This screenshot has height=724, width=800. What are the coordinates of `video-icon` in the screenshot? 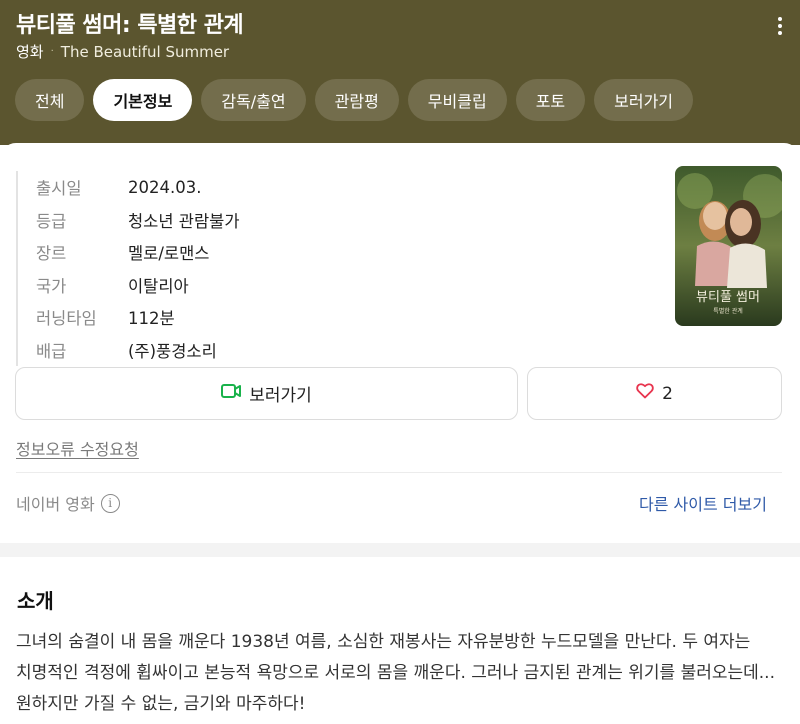 It's located at (231, 393).